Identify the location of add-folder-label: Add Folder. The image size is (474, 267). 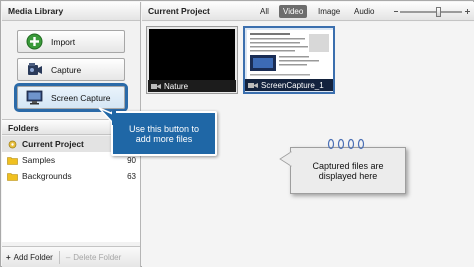
(33, 257).